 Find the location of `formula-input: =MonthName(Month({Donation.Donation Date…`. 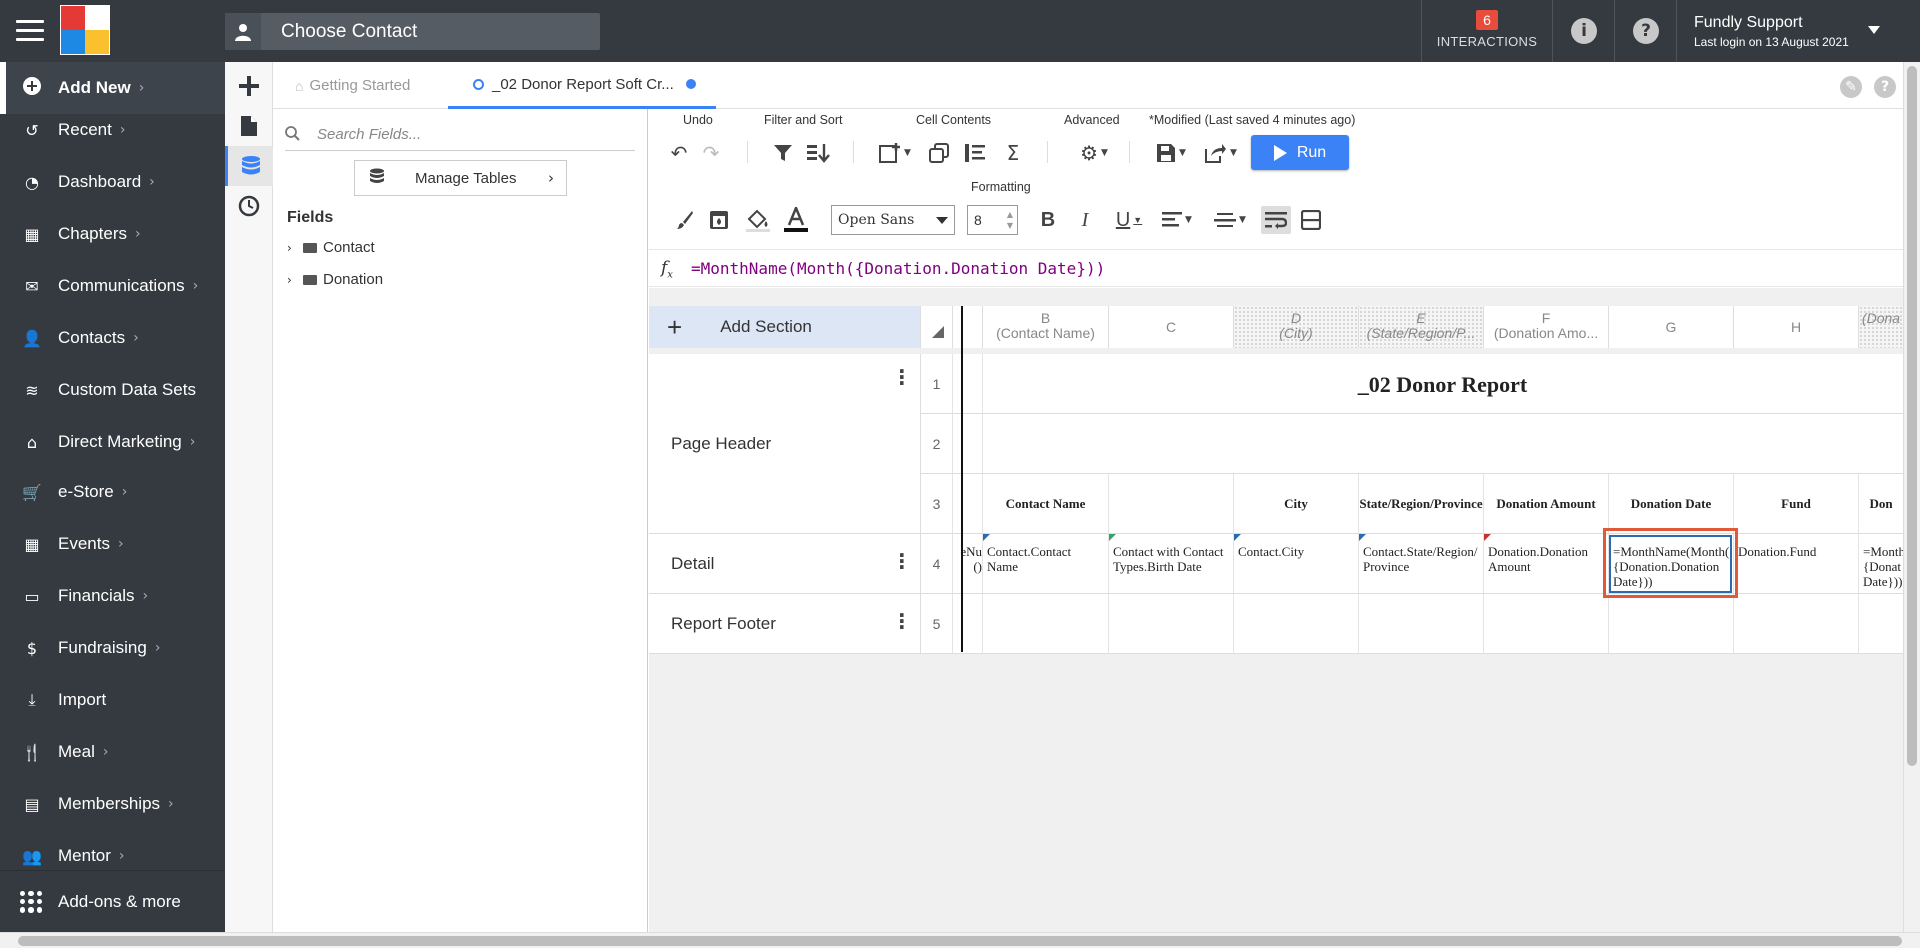

formula-input: =MonthName(Month({Donation.Donation Date… is located at coordinates (898, 268).